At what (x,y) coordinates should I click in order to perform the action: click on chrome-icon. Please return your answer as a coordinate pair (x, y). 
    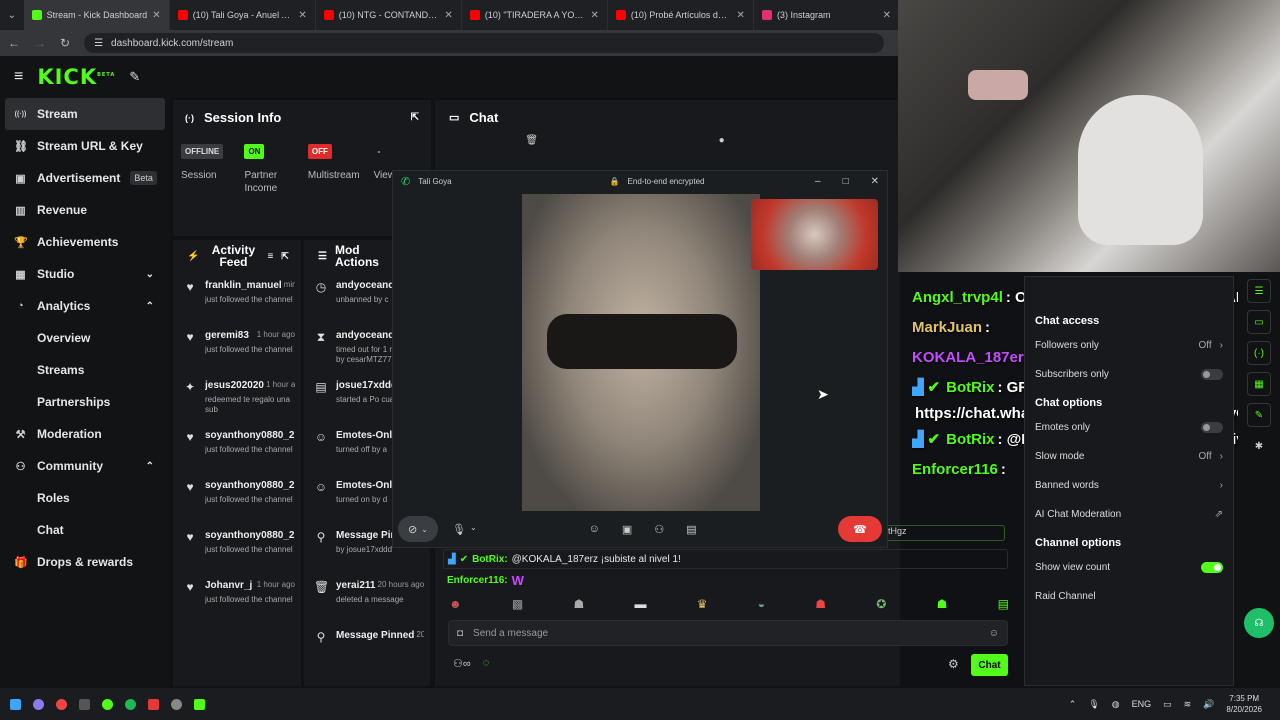
    Looking at the image, I should click on (61, 704).